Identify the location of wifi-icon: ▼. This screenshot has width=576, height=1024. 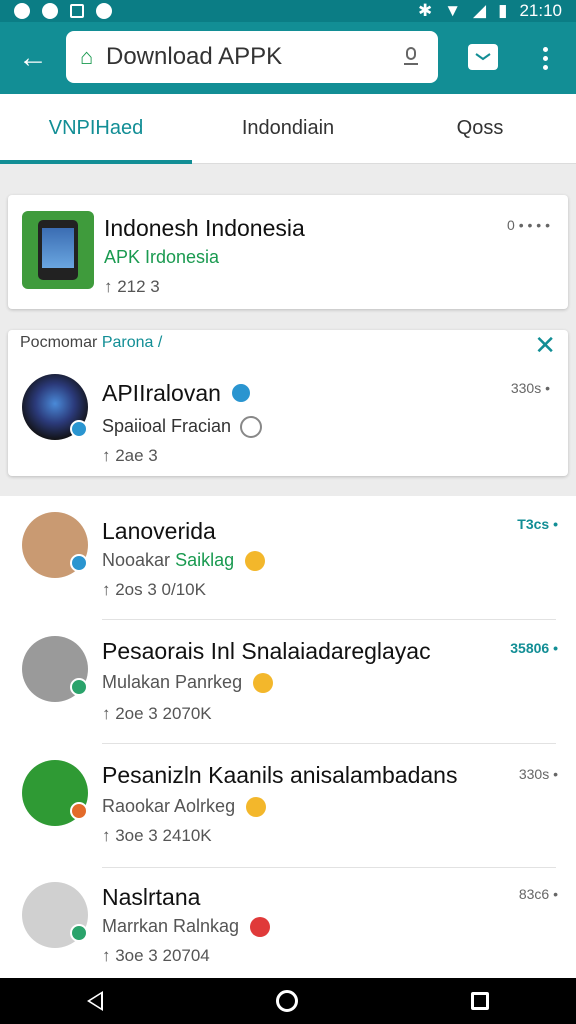
(453, 10).